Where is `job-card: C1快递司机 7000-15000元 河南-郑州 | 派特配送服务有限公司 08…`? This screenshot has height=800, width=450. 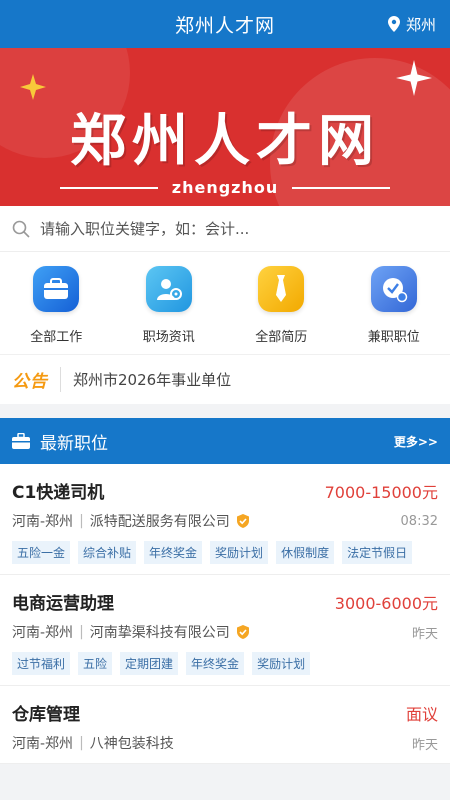 job-card: C1快递司机 7000-15000元 河南-郑州 | 派特配送服务有限公司 08… is located at coordinates (225, 519).